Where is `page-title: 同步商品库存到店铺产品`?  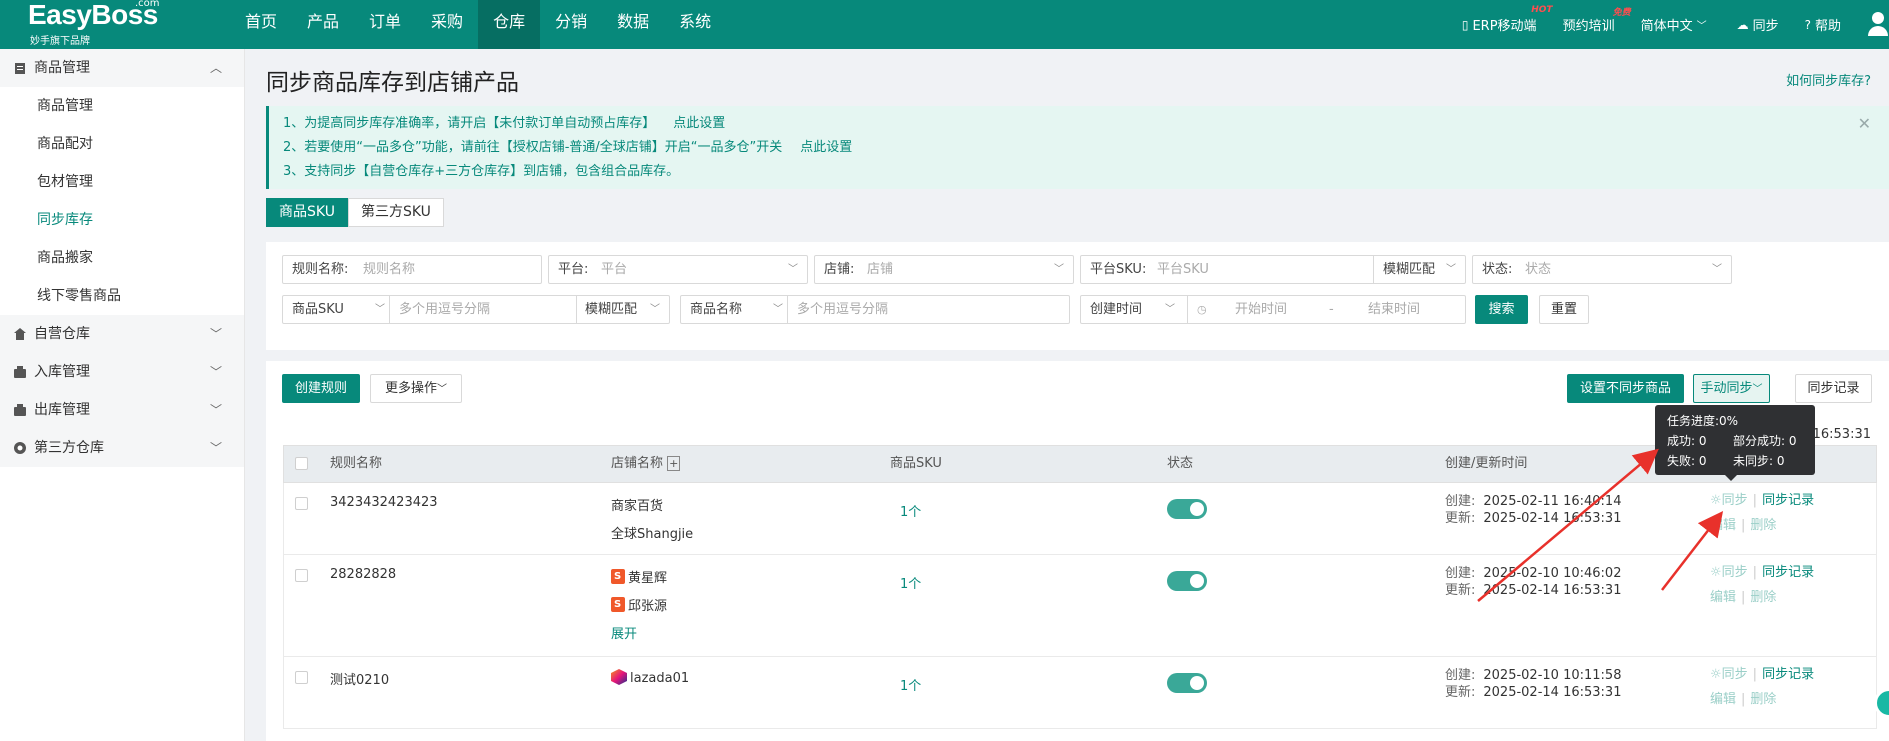
page-title: 同步商品库存到店铺产品 is located at coordinates (392, 83).